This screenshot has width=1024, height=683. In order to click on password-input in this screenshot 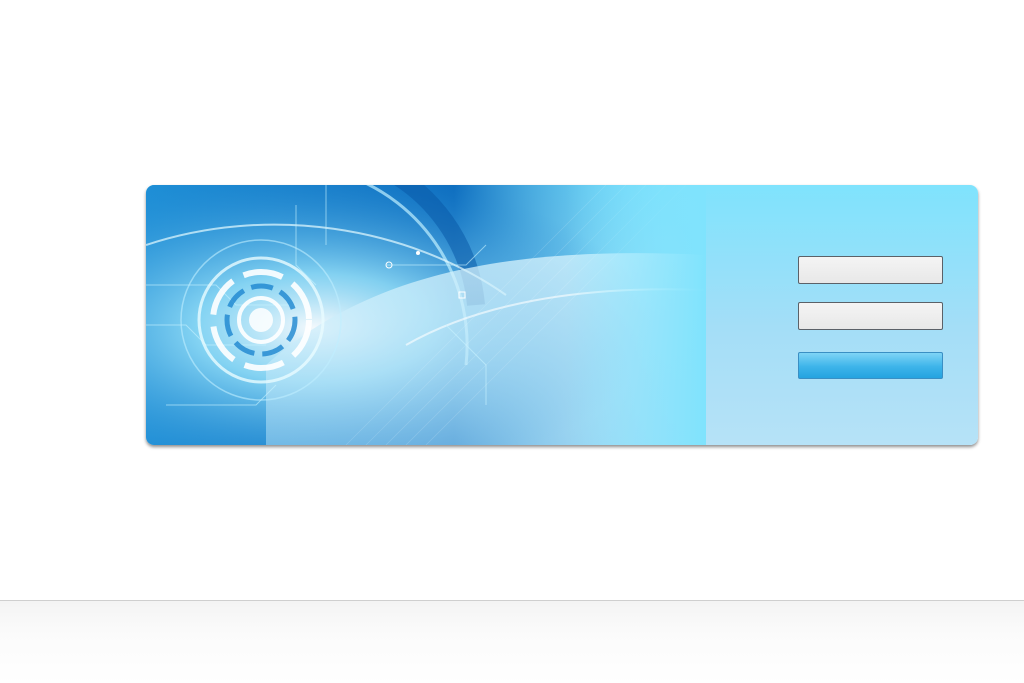, I will do `click(870, 316)`.